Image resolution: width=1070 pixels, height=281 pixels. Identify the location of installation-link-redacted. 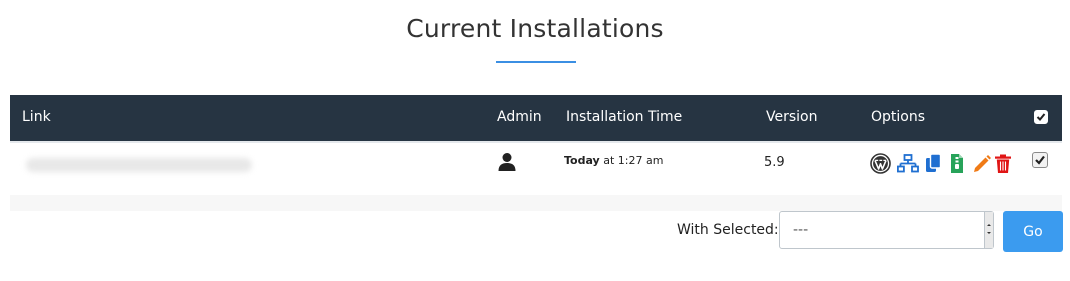
(139, 165).